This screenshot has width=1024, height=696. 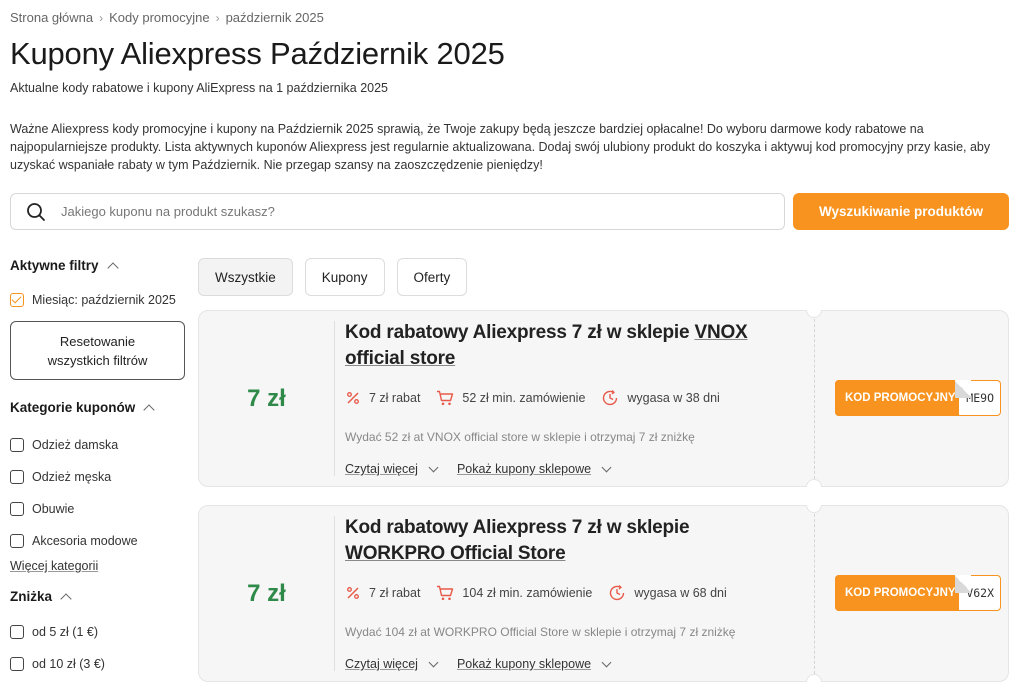 I want to click on categories-label: Kategorie kuponów, so click(x=73, y=407).